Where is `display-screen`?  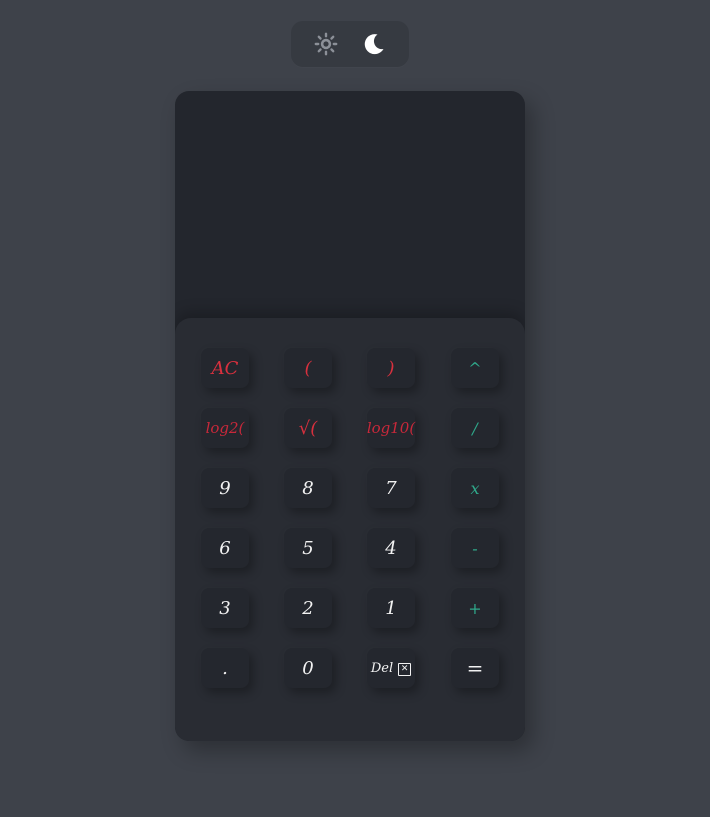
display-screen is located at coordinates (350, 205).